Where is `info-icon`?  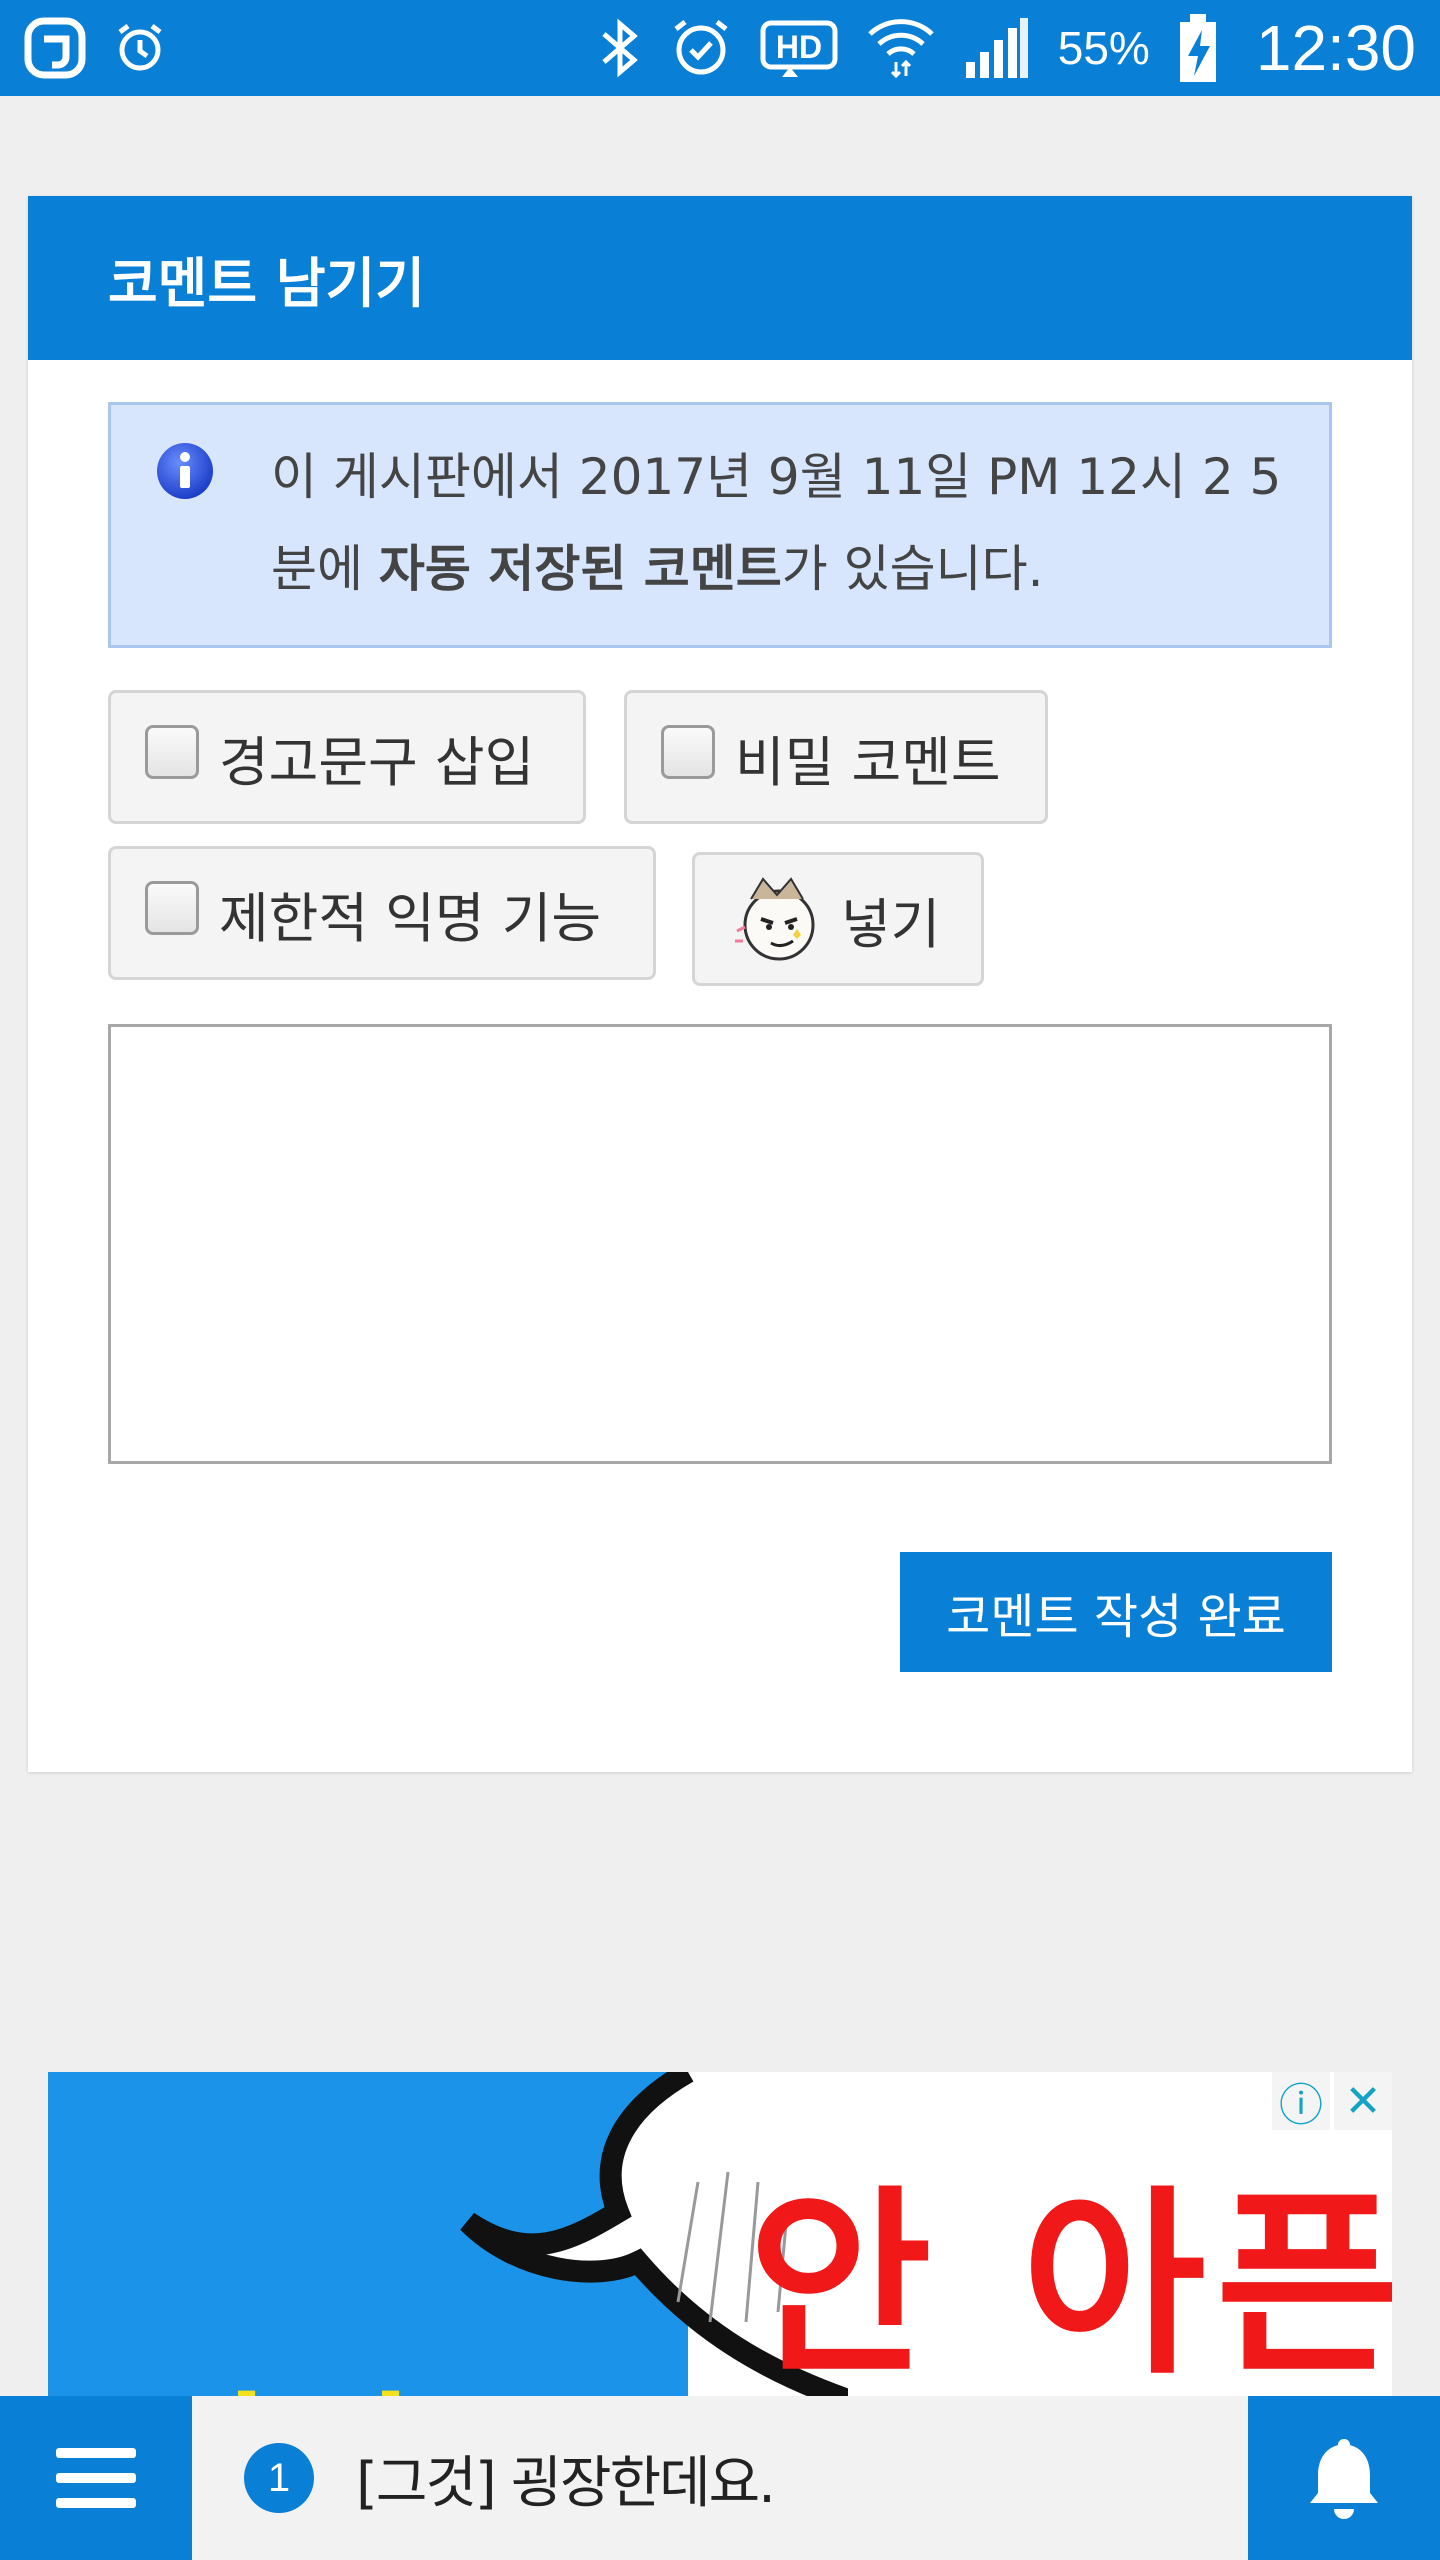 info-icon is located at coordinates (185, 471).